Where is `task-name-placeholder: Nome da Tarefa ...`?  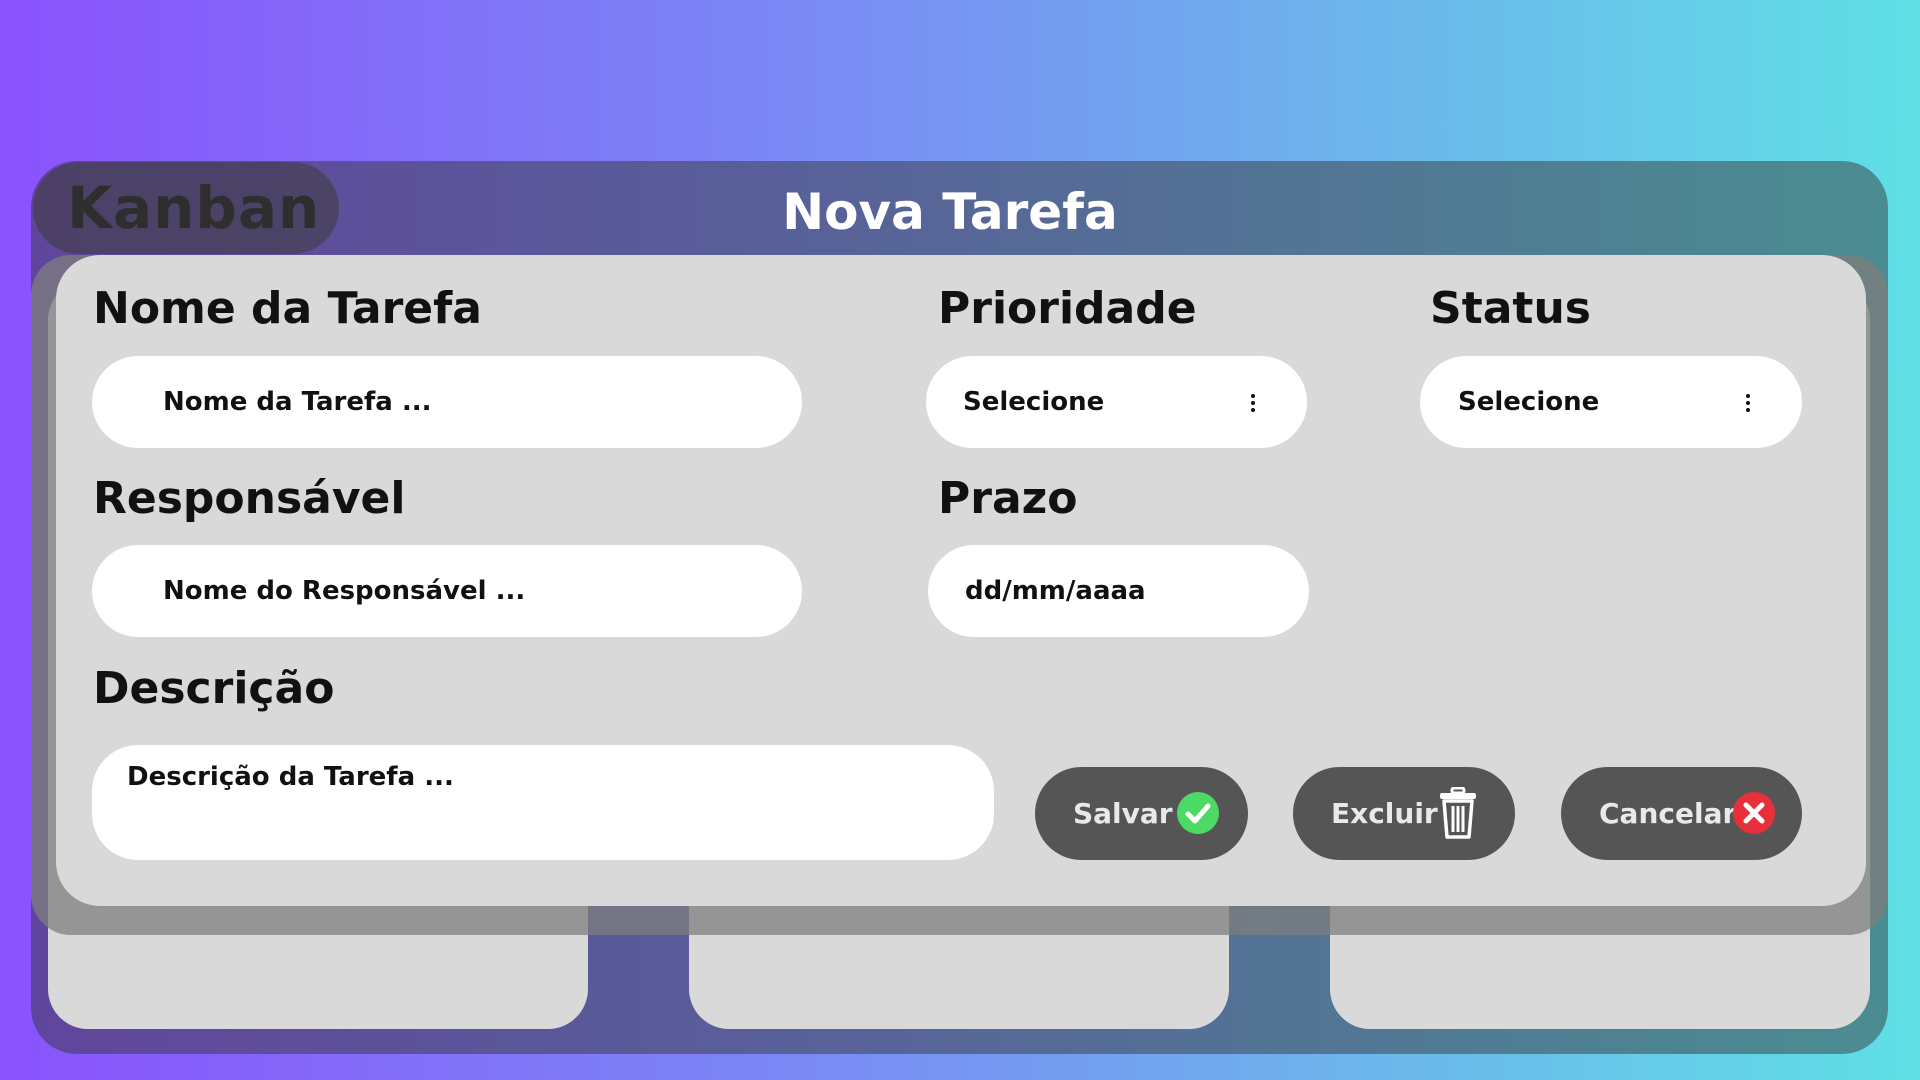
task-name-placeholder: Nome da Tarefa ... is located at coordinates (297, 402).